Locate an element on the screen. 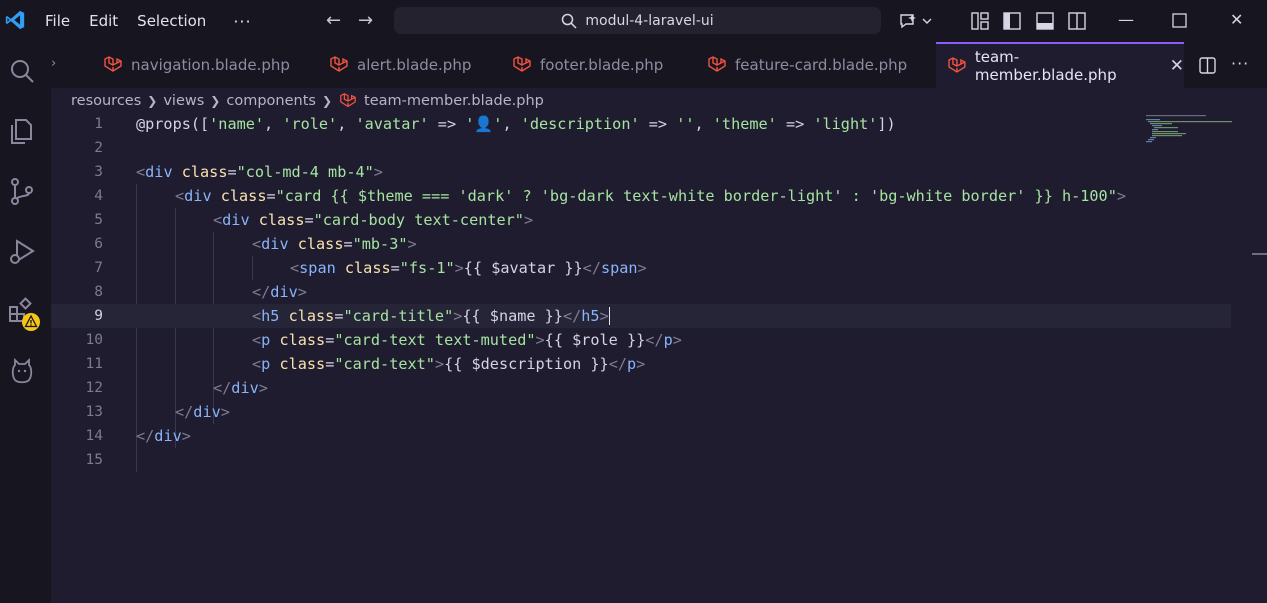 This screenshot has width=1267, height=603. activity-bar is located at coordinates (25, 322).